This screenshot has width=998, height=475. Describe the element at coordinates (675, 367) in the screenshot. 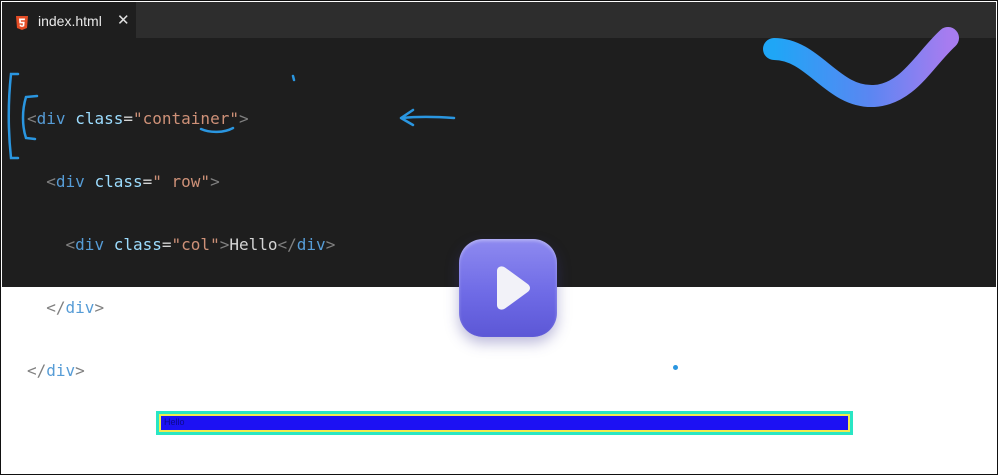

I see `annotation-dot` at that location.